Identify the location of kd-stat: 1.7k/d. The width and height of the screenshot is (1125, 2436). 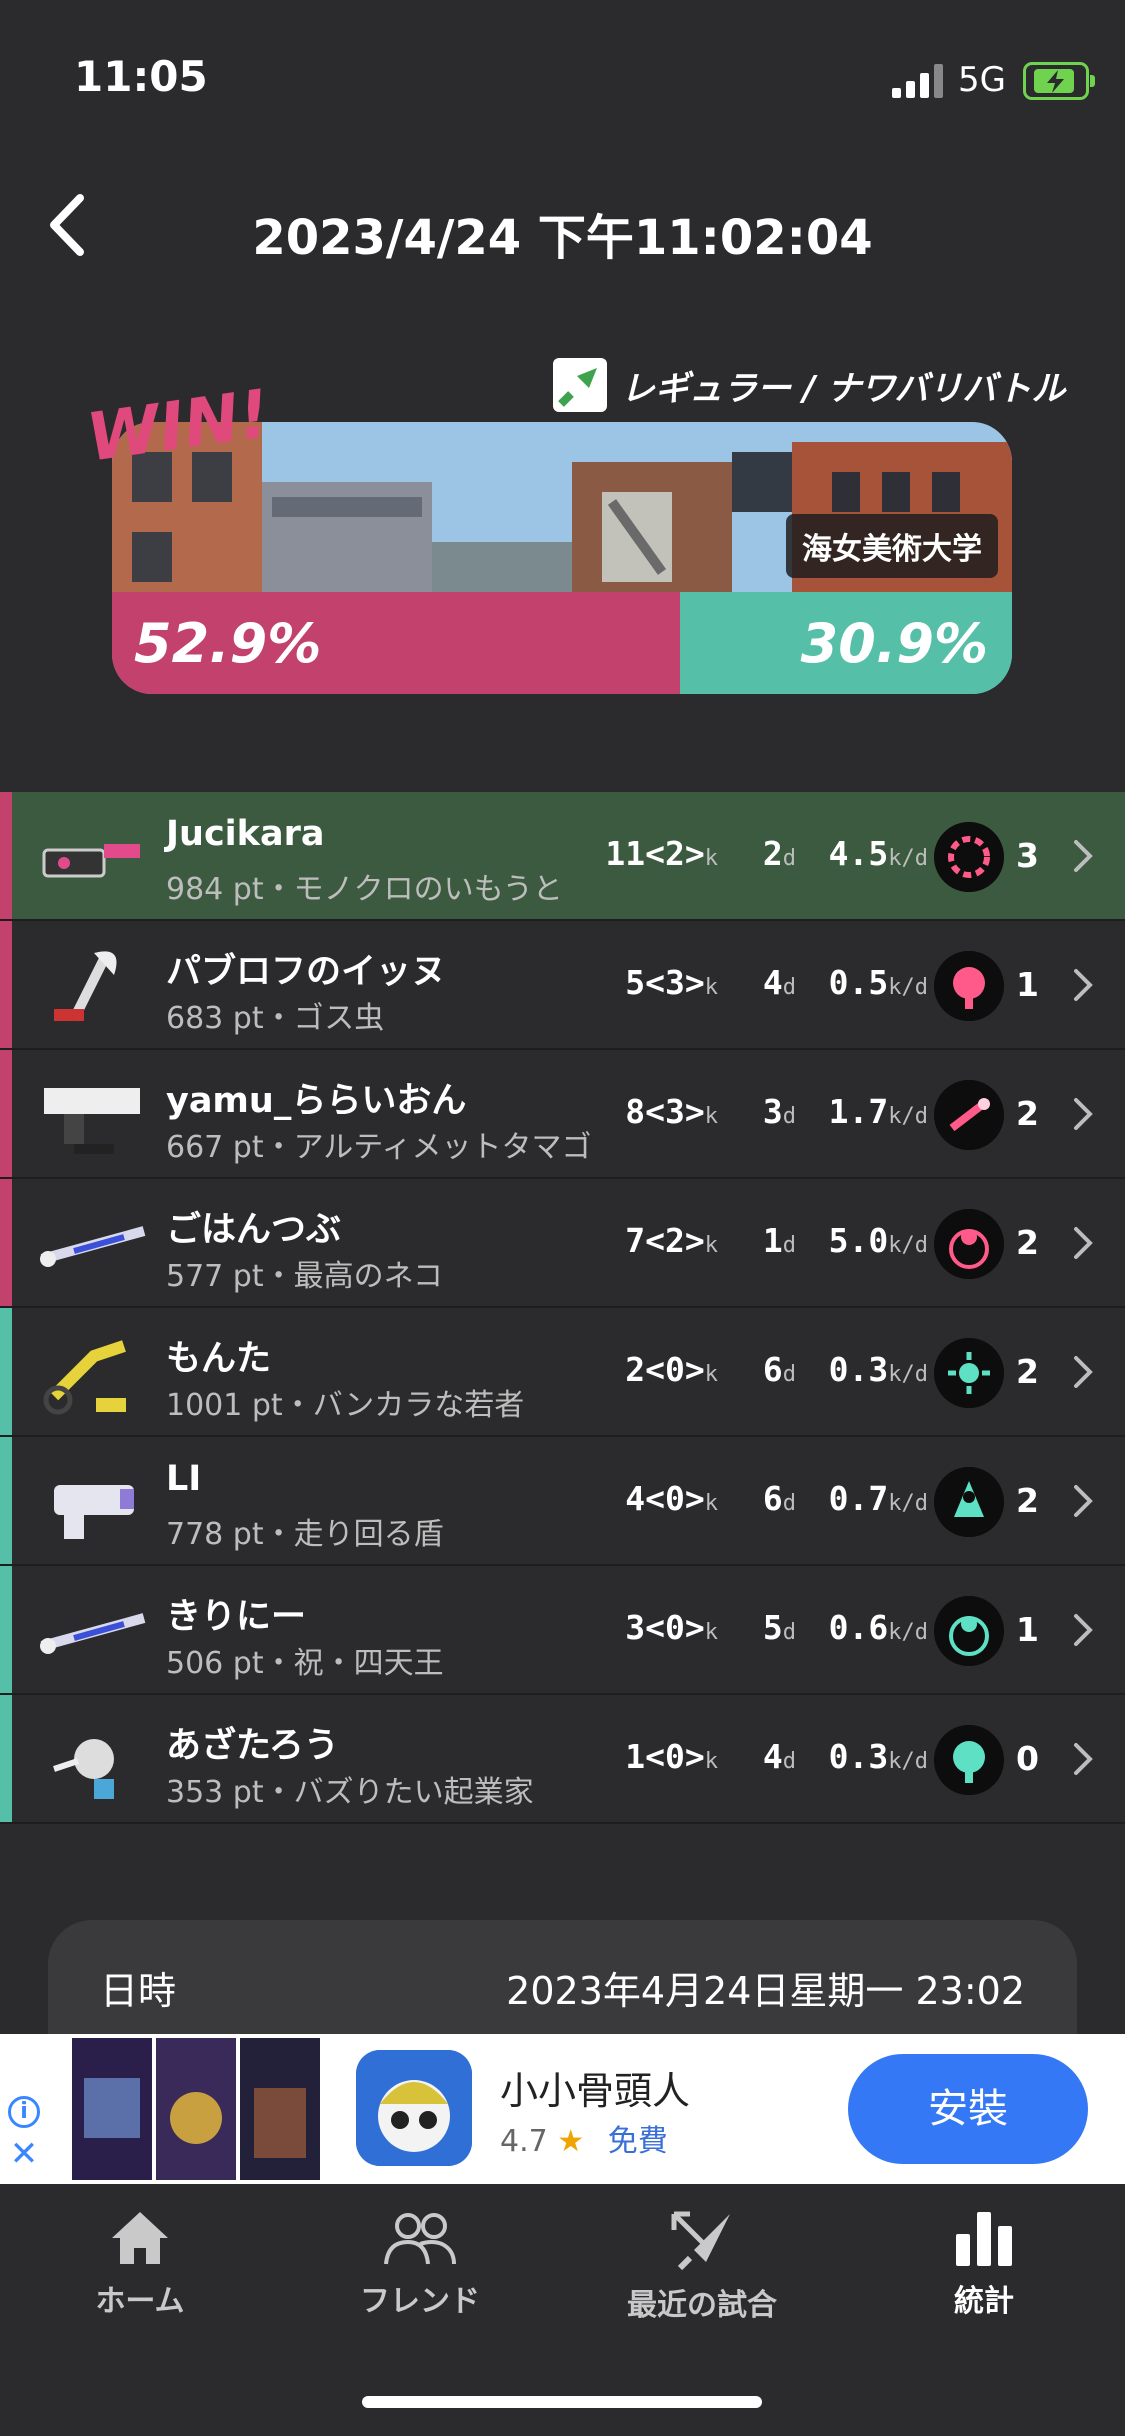
(878, 1111).